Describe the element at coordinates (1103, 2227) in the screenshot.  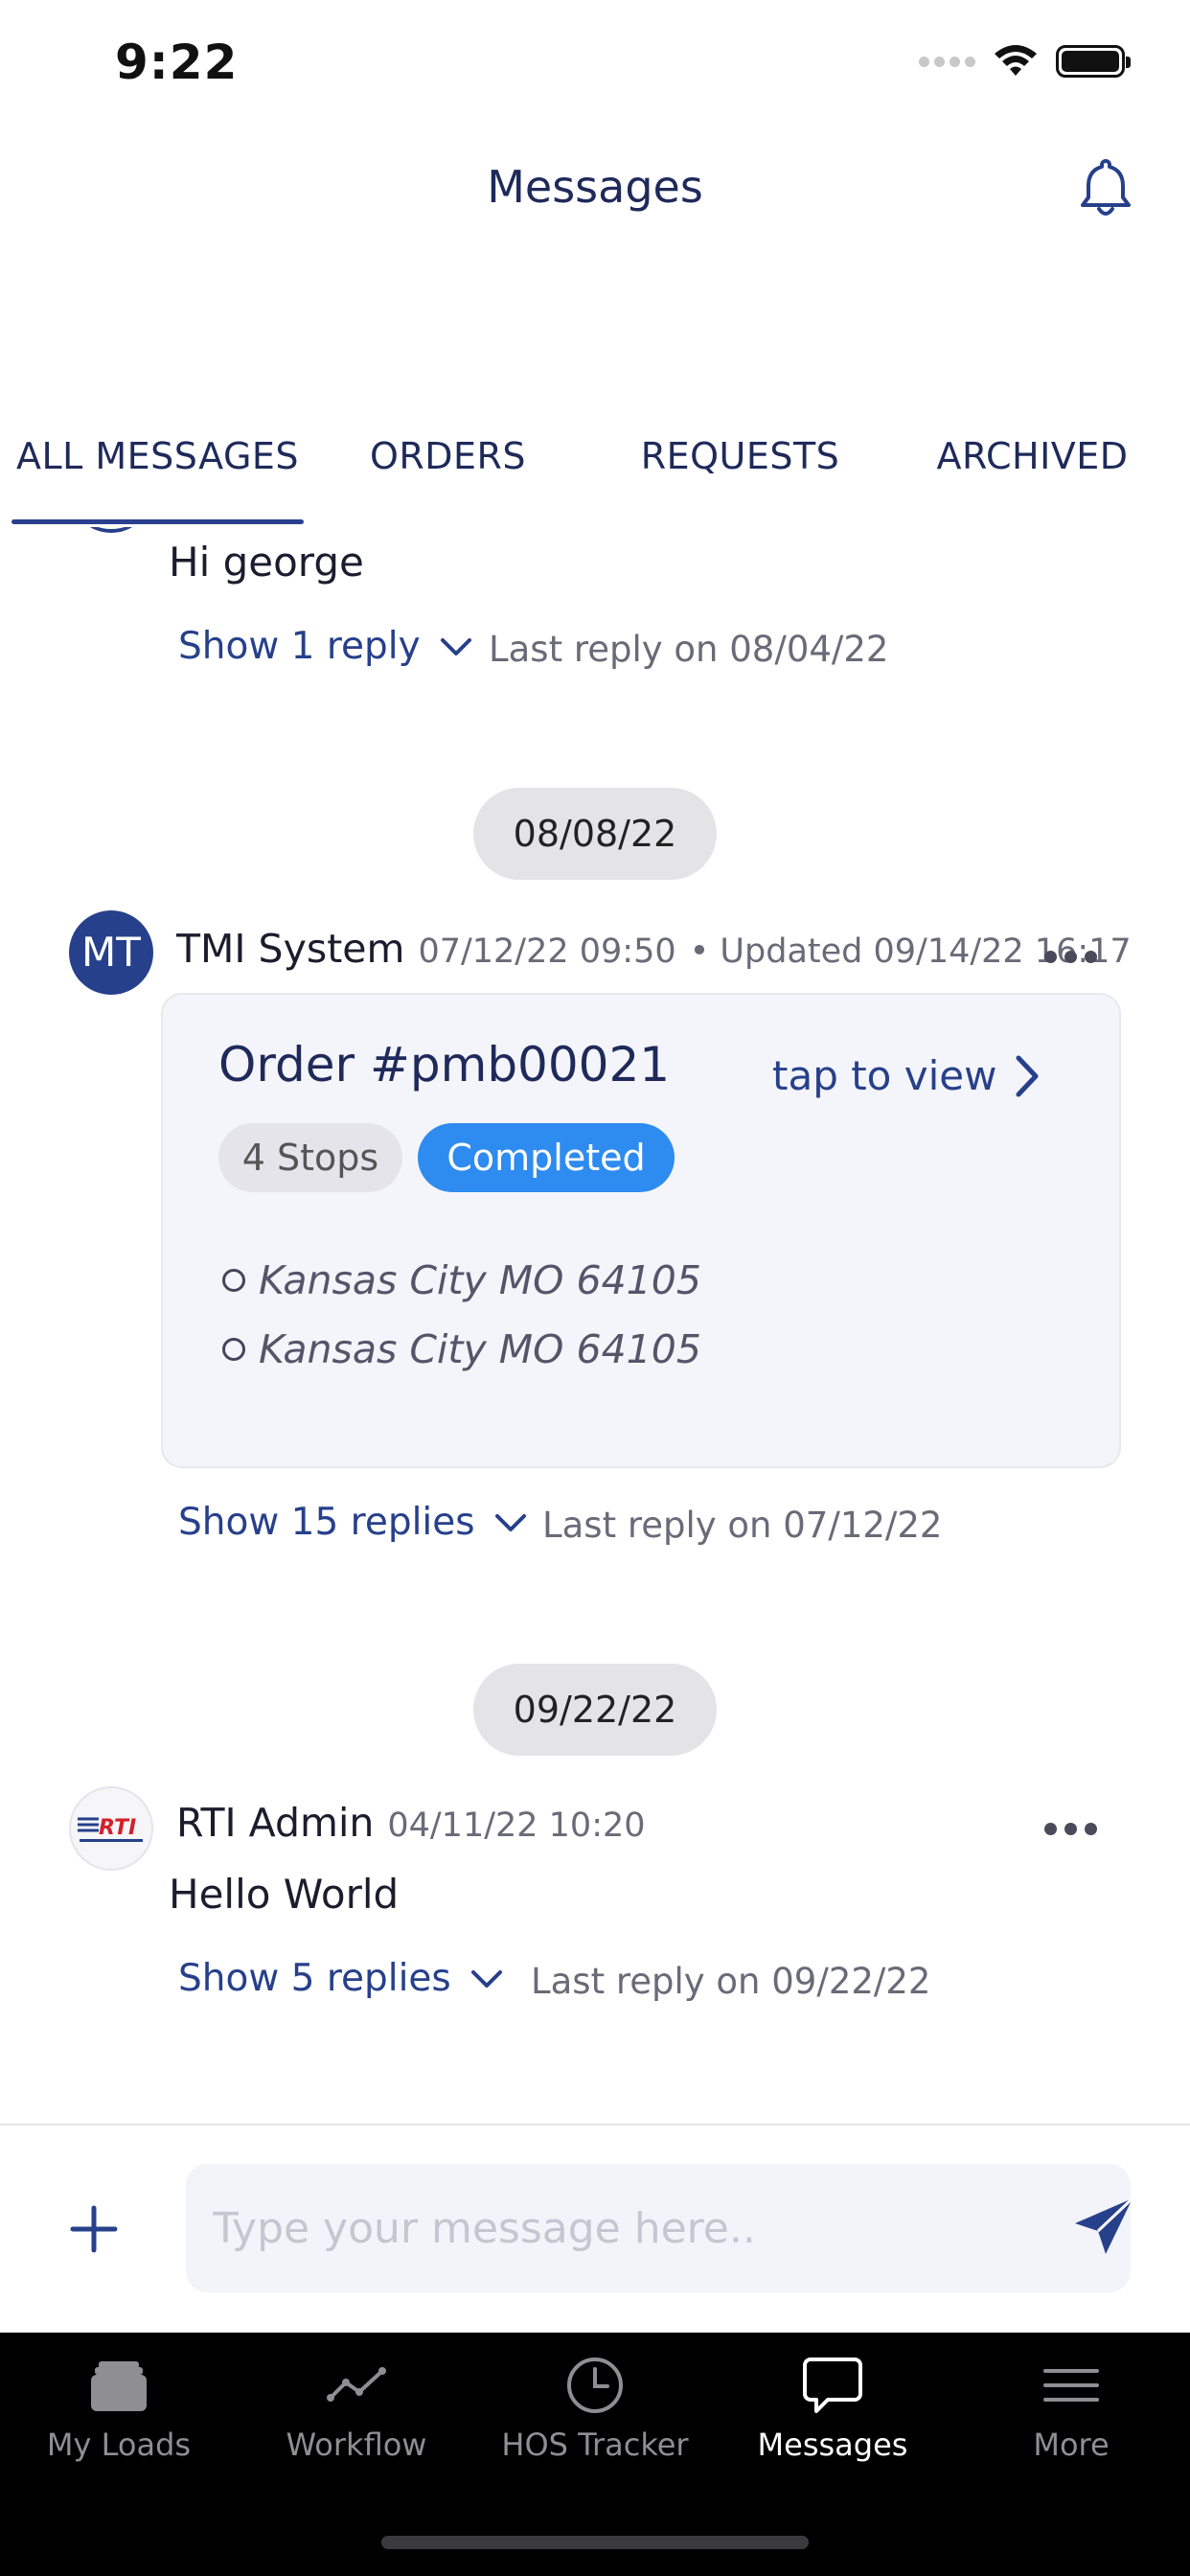
I see `send-icon` at that location.